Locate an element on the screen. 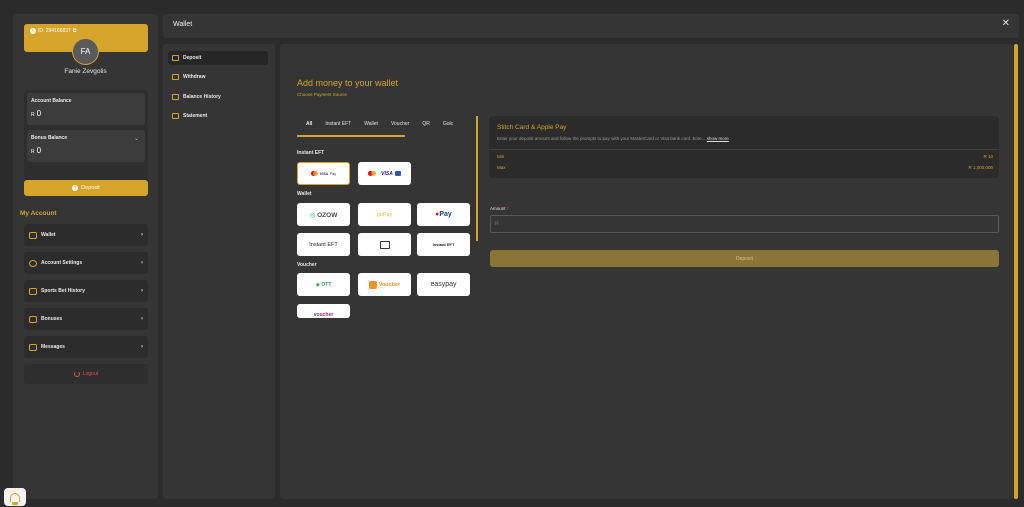 This screenshot has width=1024, height=507. provider-title: Stitch Card & Apple Pay is located at coordinates (532, 127).